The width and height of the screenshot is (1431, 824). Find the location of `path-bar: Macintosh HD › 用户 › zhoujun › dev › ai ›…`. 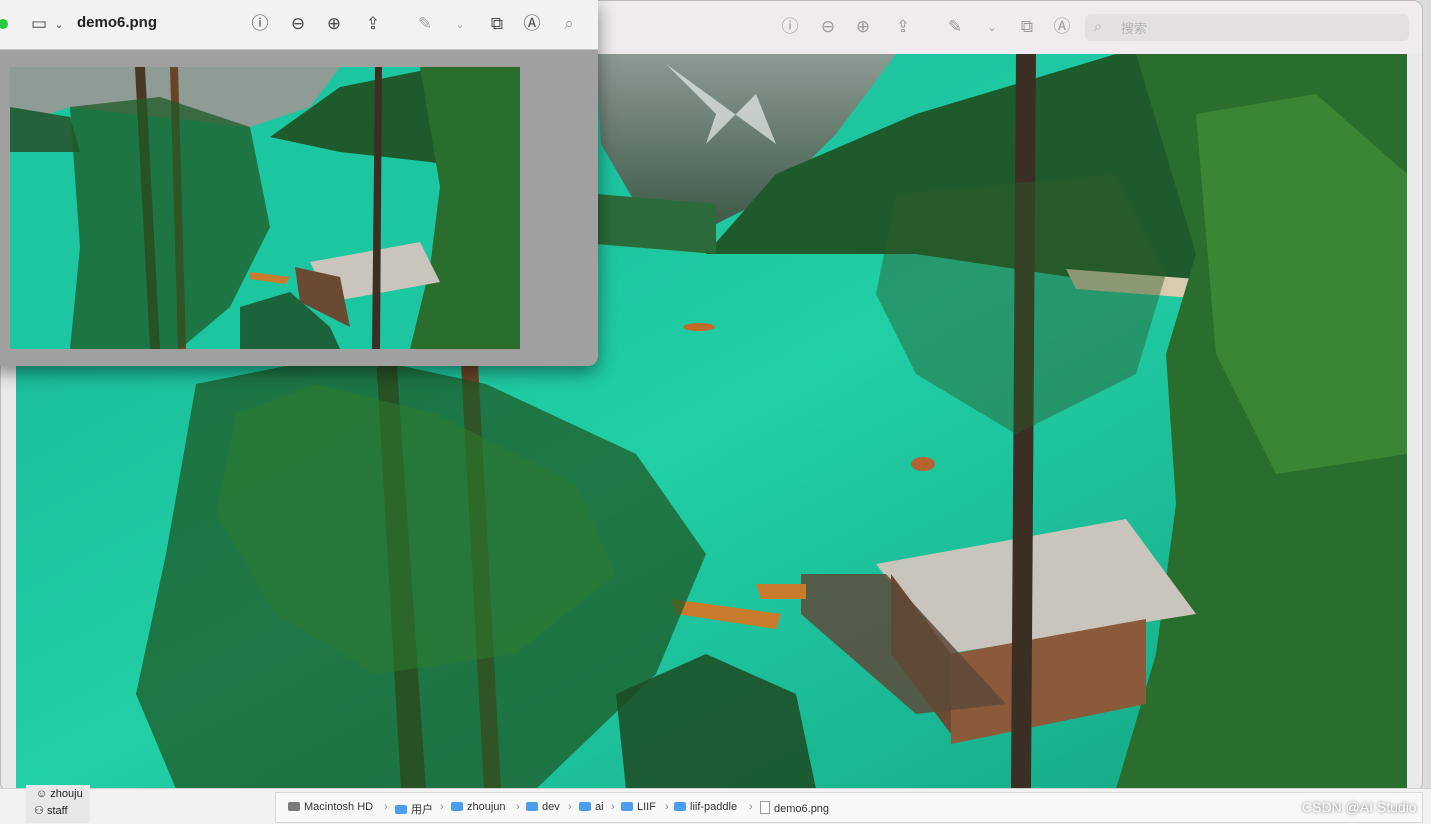

path-bar: Macintosh HD › 用户 › zhoujun › dev › ai ›… is located at coordinates (849, 807).